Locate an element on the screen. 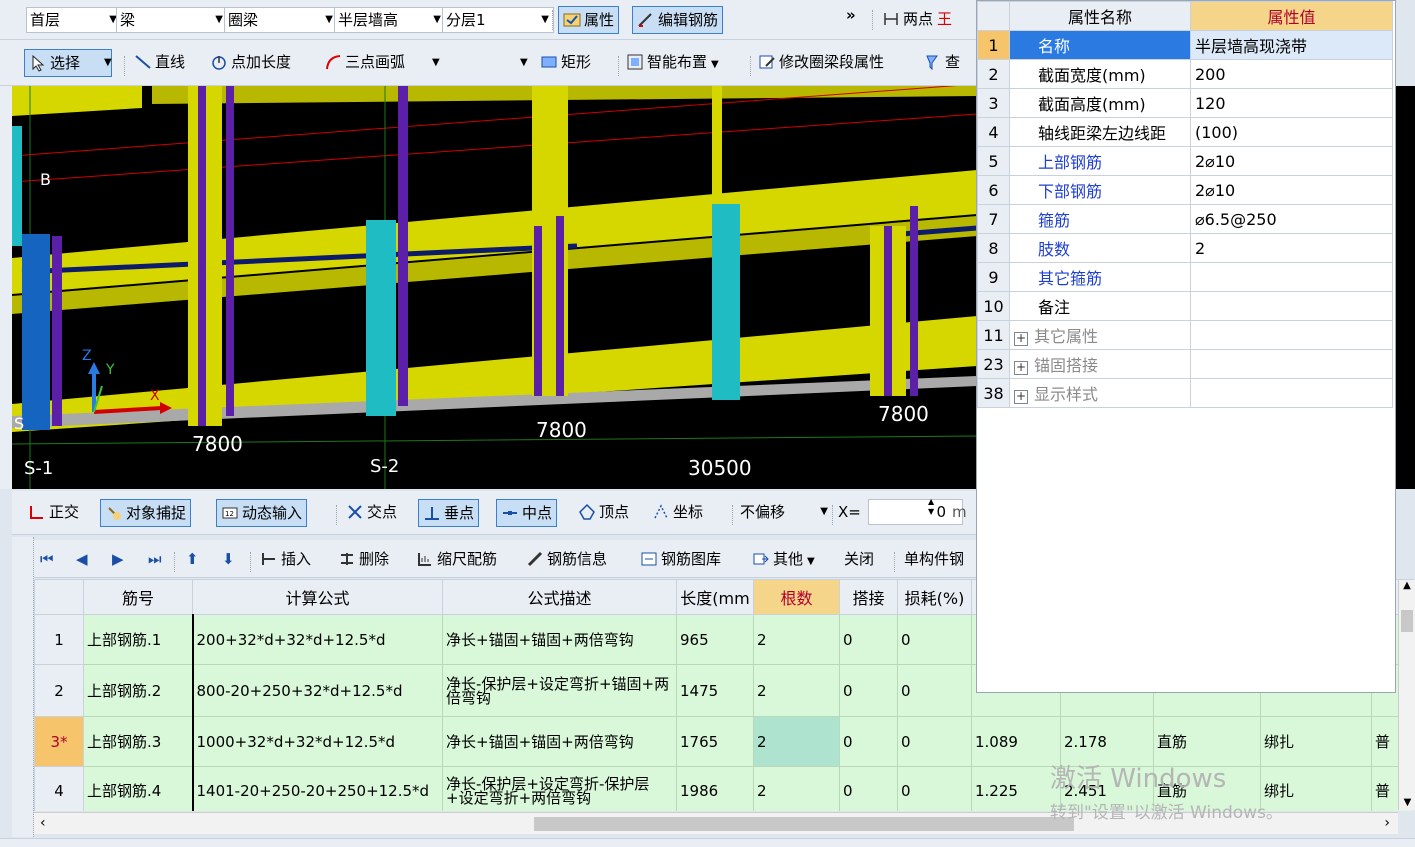  description-cell: 净长-保护层+设定弯折+锚固+两倍弯钩 is located at coordinates (559, 690).